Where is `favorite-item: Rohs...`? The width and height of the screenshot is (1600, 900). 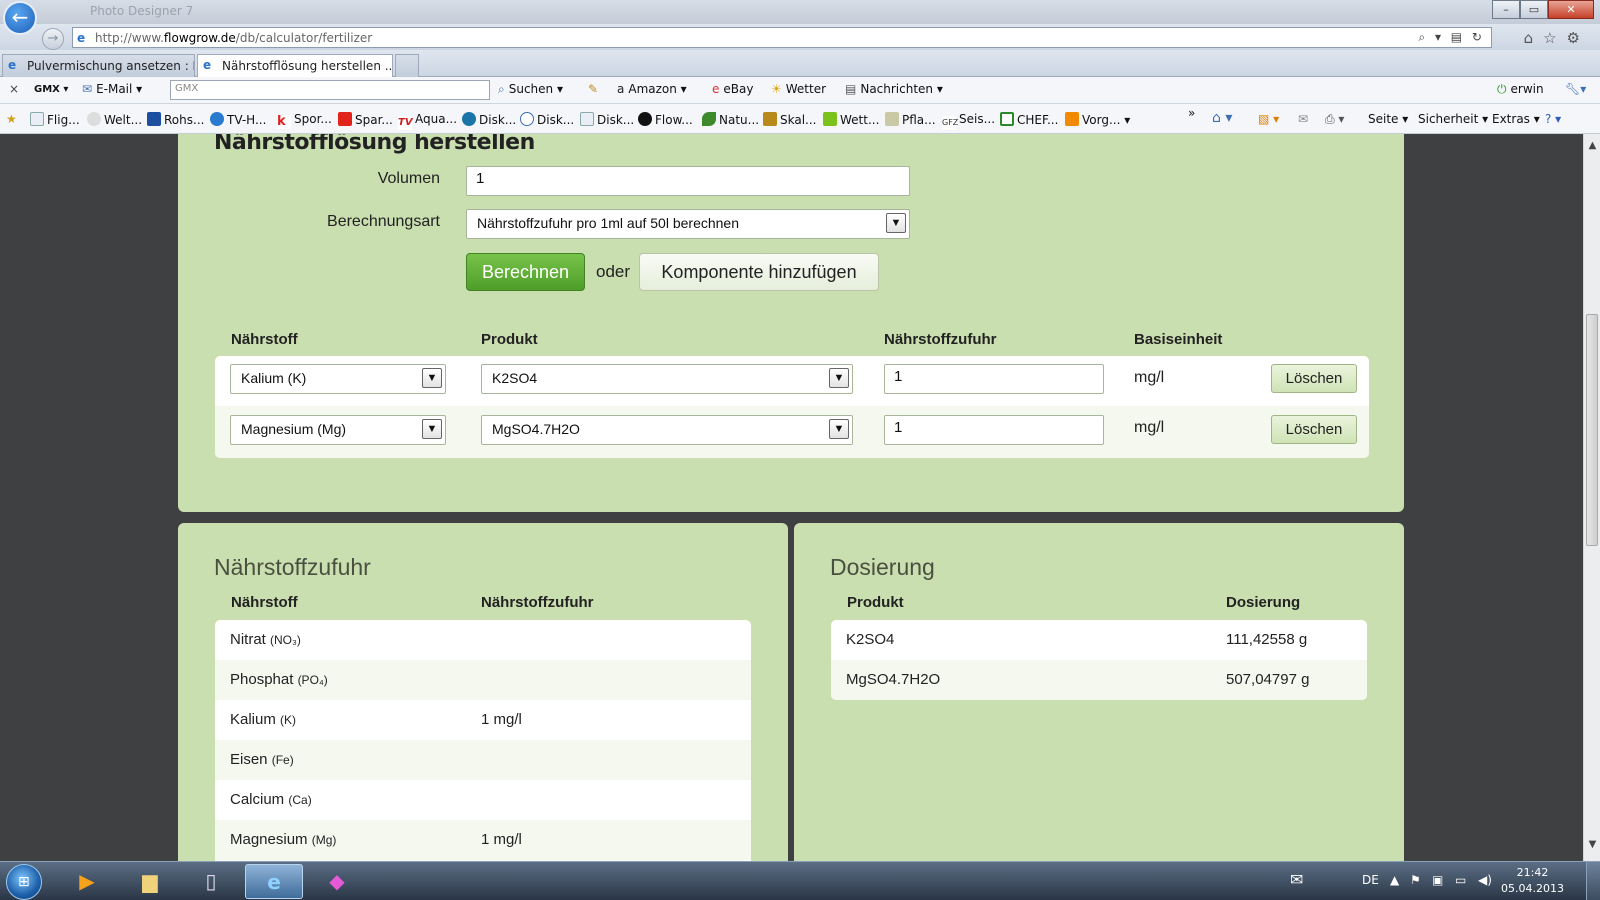
favorite-item: Rohs... is located at coordinates (175, 119).